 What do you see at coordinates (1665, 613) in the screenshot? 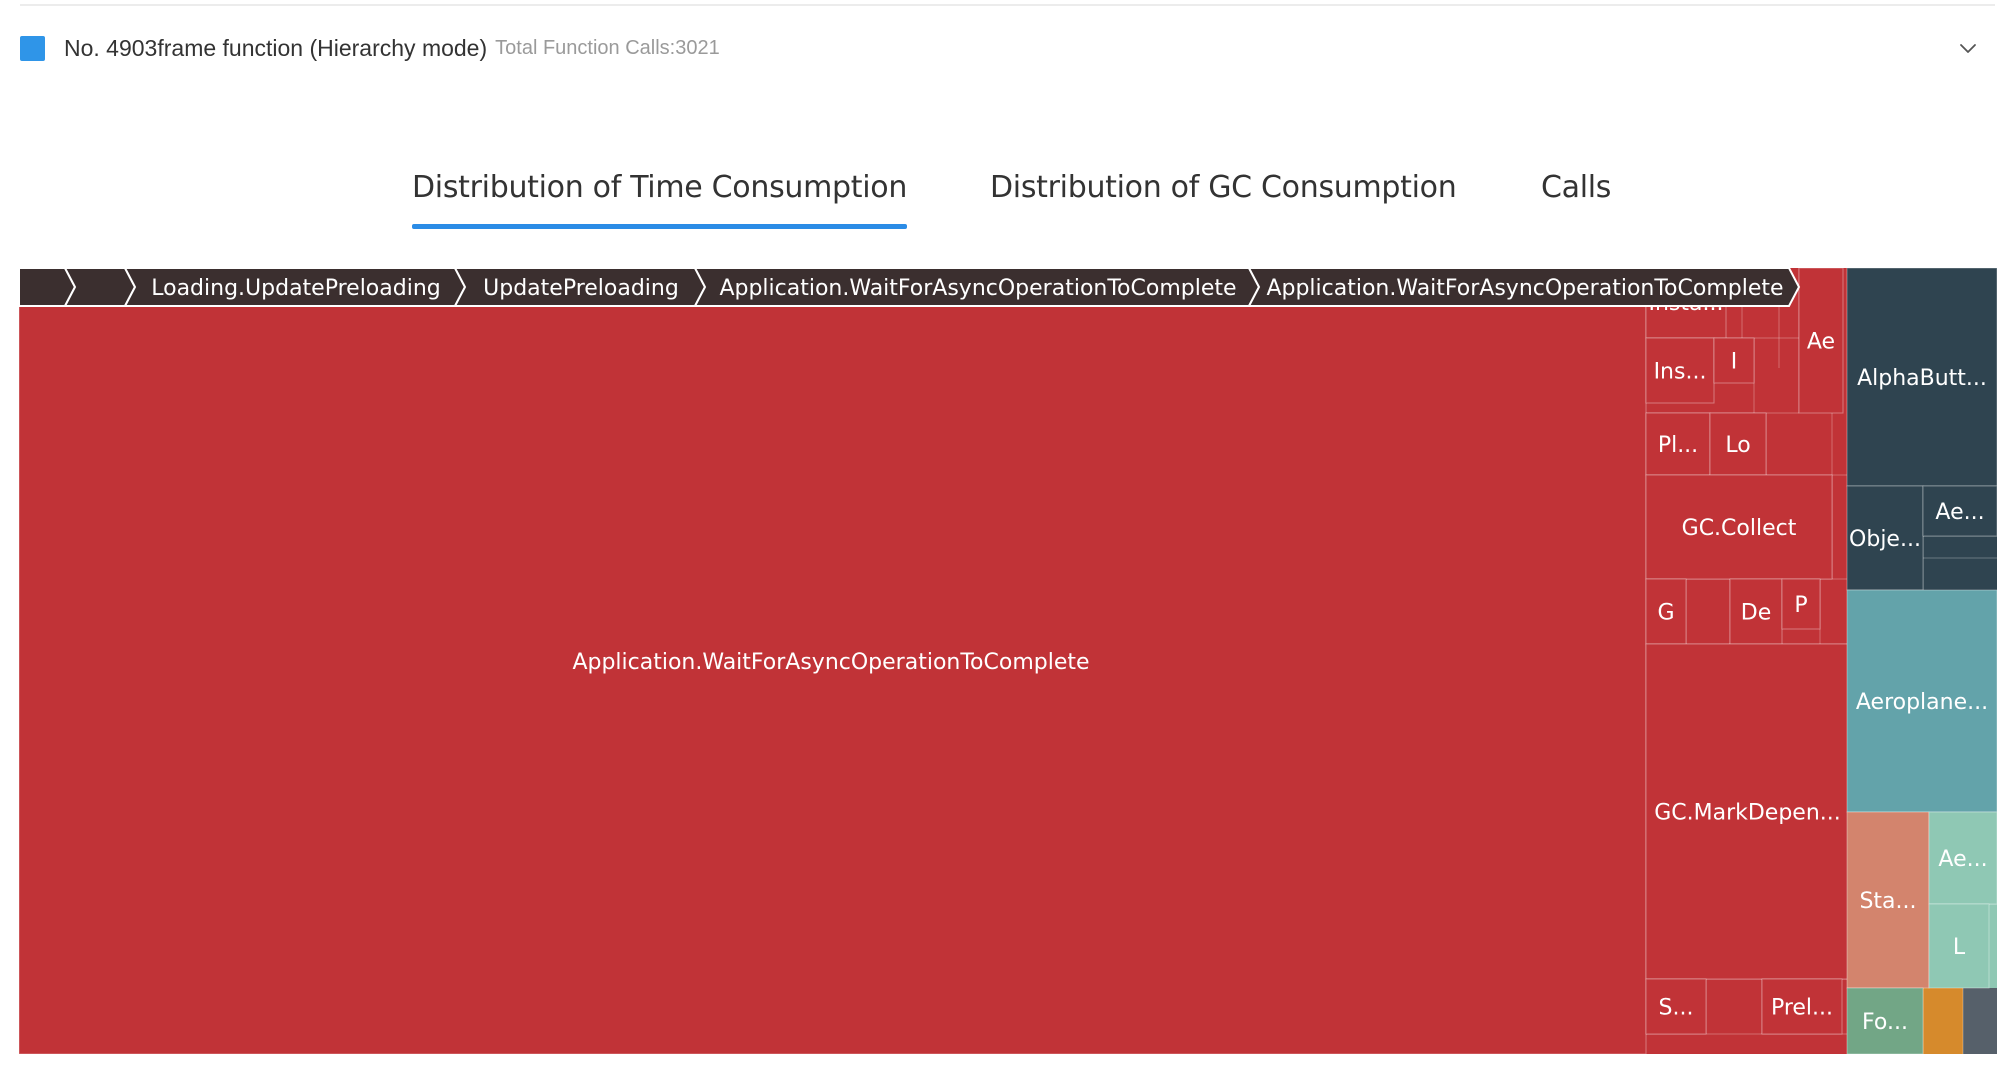
I see `treemap-cell-label: G` at bounding box center [1665, 613].